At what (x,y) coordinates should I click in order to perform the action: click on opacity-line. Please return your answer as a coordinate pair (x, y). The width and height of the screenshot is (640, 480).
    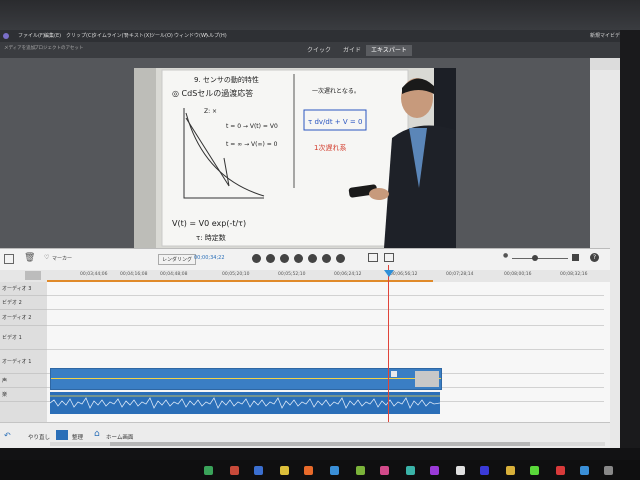
    Looking at the image, I should click on (246, 378).